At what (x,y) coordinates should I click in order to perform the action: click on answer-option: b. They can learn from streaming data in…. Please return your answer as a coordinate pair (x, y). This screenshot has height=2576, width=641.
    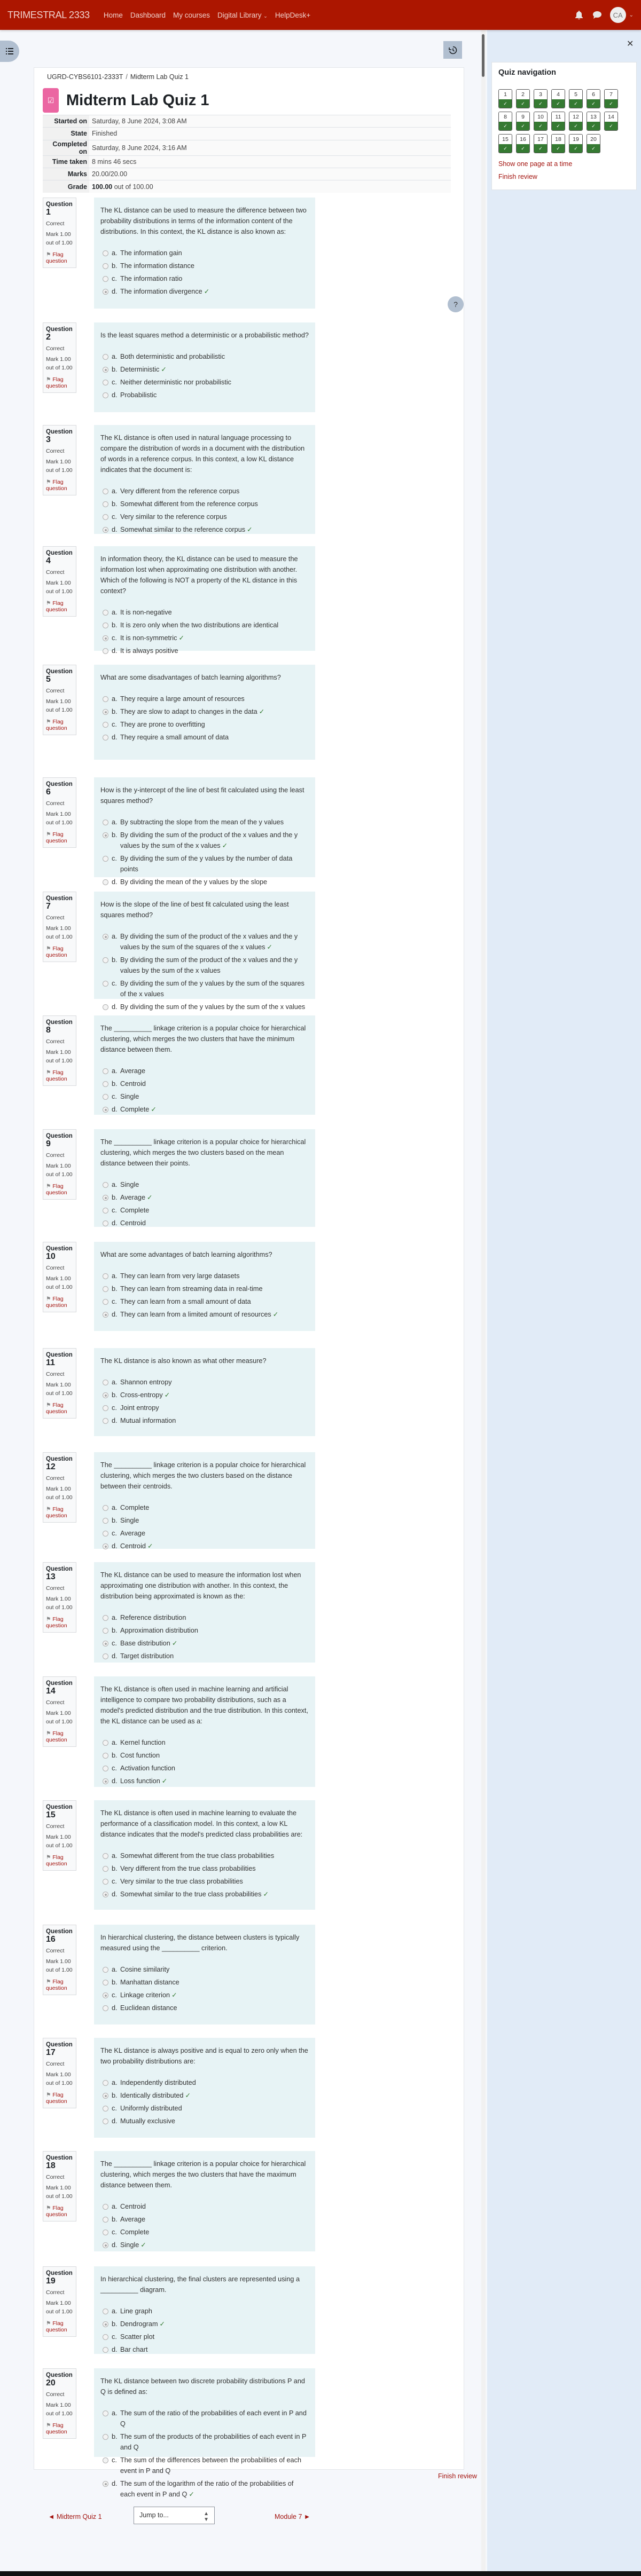
    Looking at the image, I should click on (204, 1289).